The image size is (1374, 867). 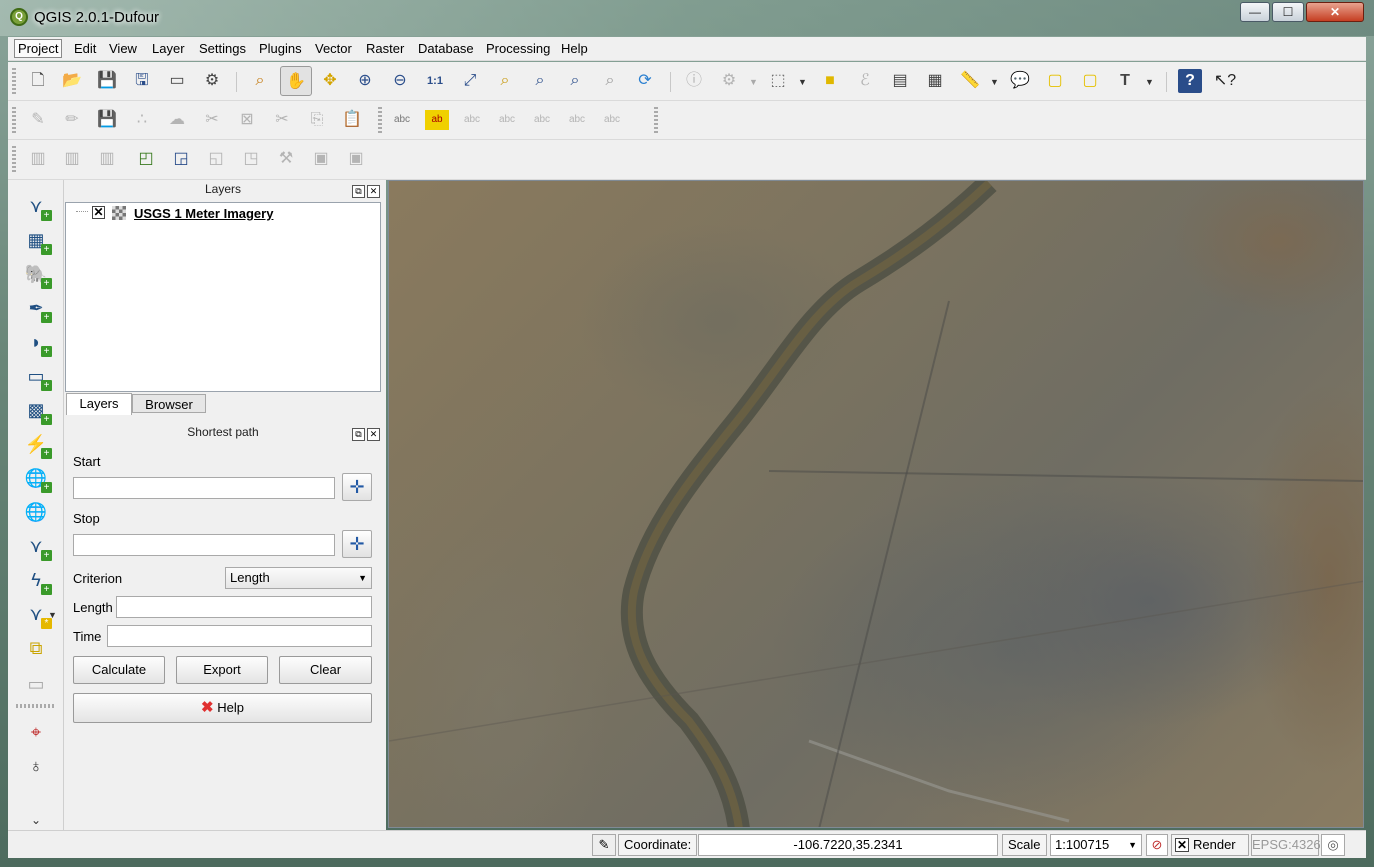 I want to click on stop-rendering-icon: ⊘, so click(x=1157, y=845).